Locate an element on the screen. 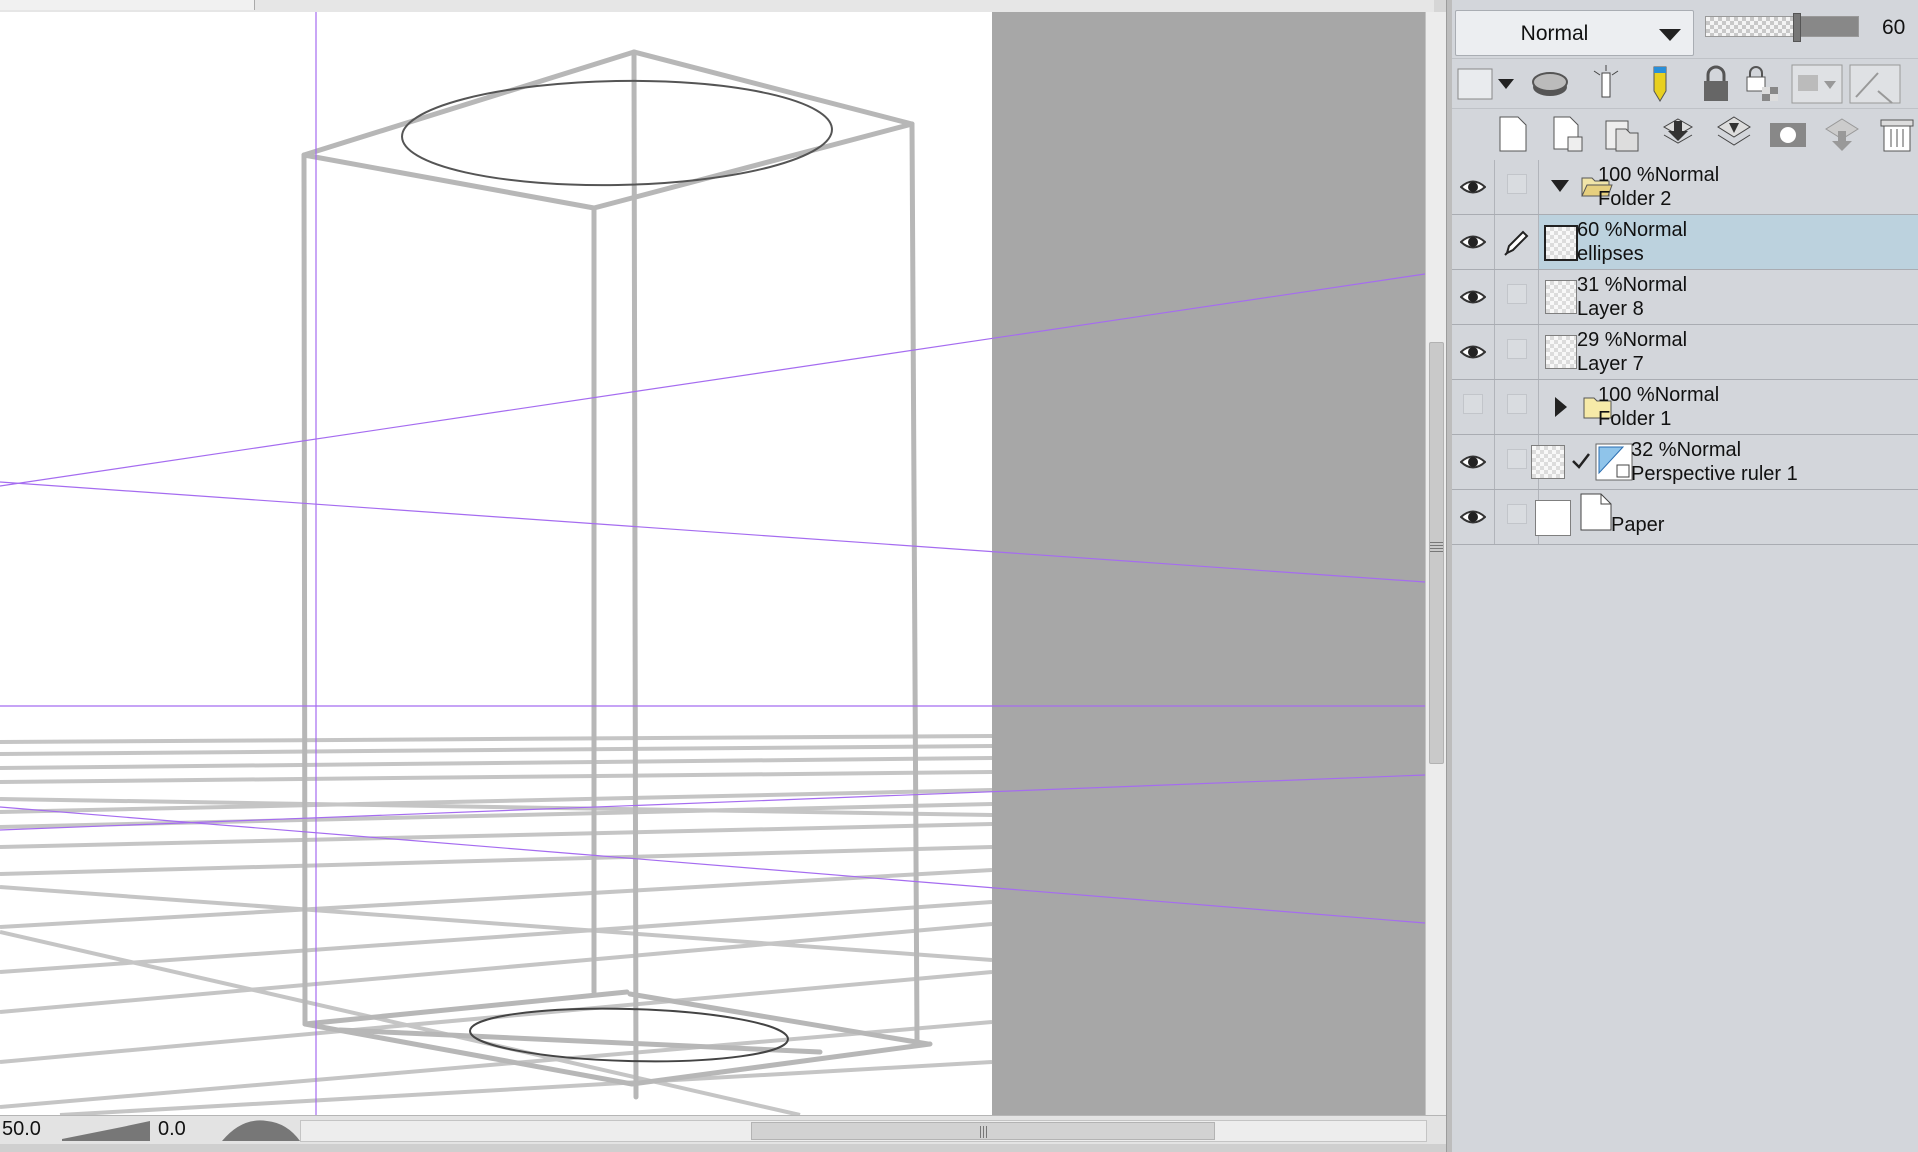  layer-row-folder-1: 100 %Normal Folder 1 is located at coordinates (1685, 407).